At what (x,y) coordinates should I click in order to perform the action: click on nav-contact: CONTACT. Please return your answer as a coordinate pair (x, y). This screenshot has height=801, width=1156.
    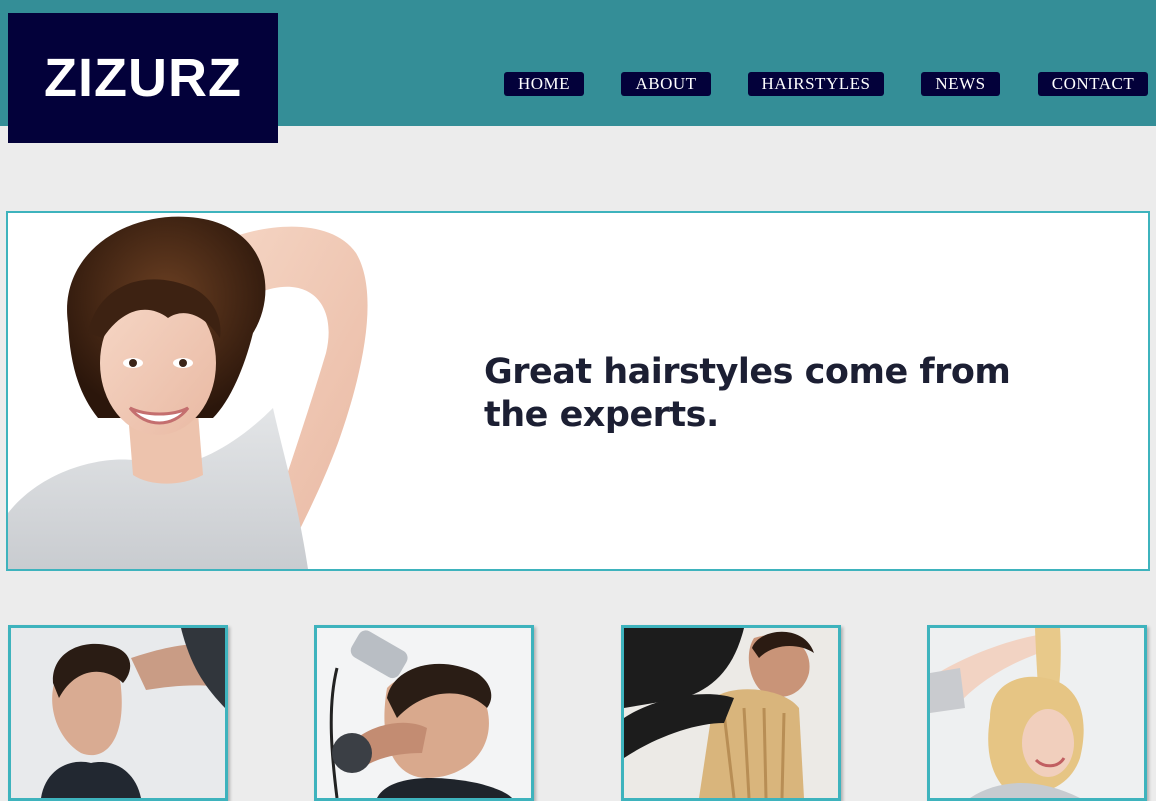
    Looking at the image, I should click on (1093, 84).